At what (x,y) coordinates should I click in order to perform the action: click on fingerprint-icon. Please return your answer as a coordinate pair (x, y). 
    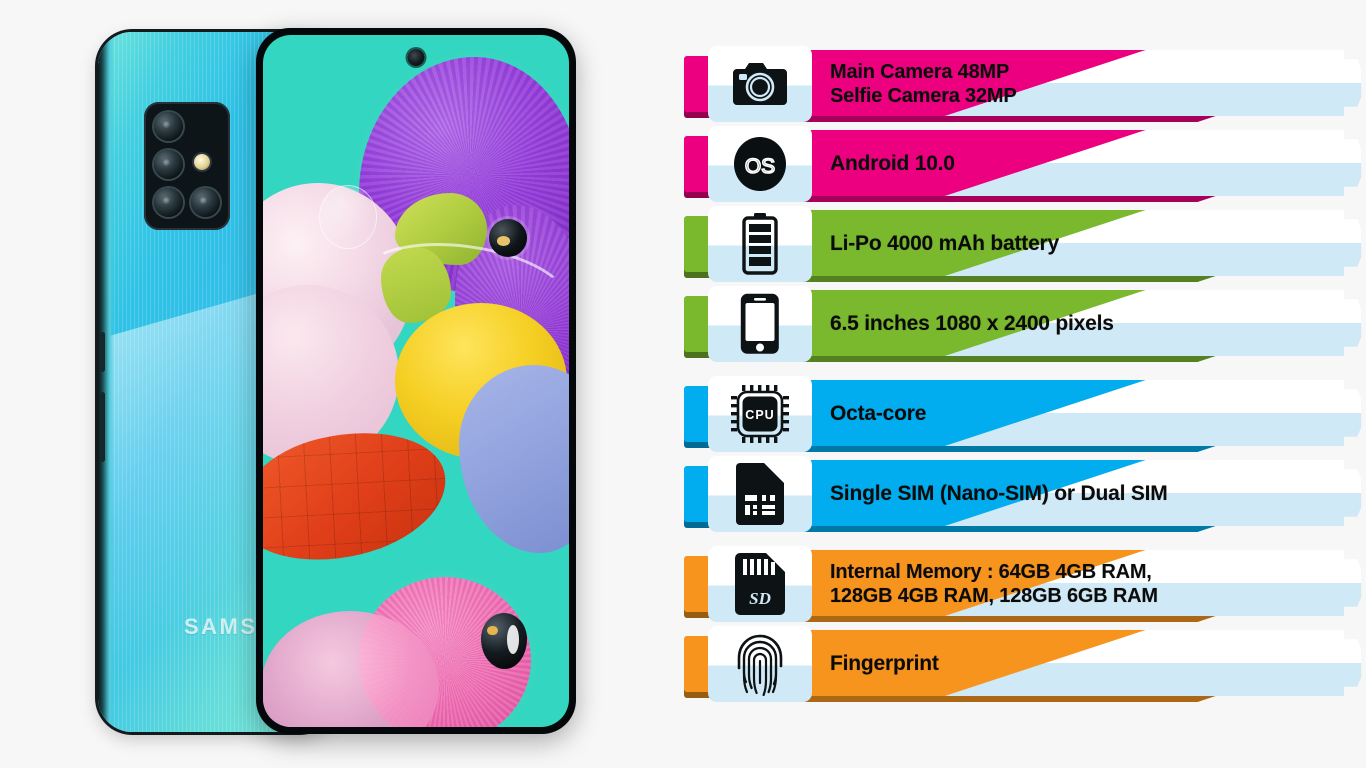
    Looking at the image, I should click on (760, 664).